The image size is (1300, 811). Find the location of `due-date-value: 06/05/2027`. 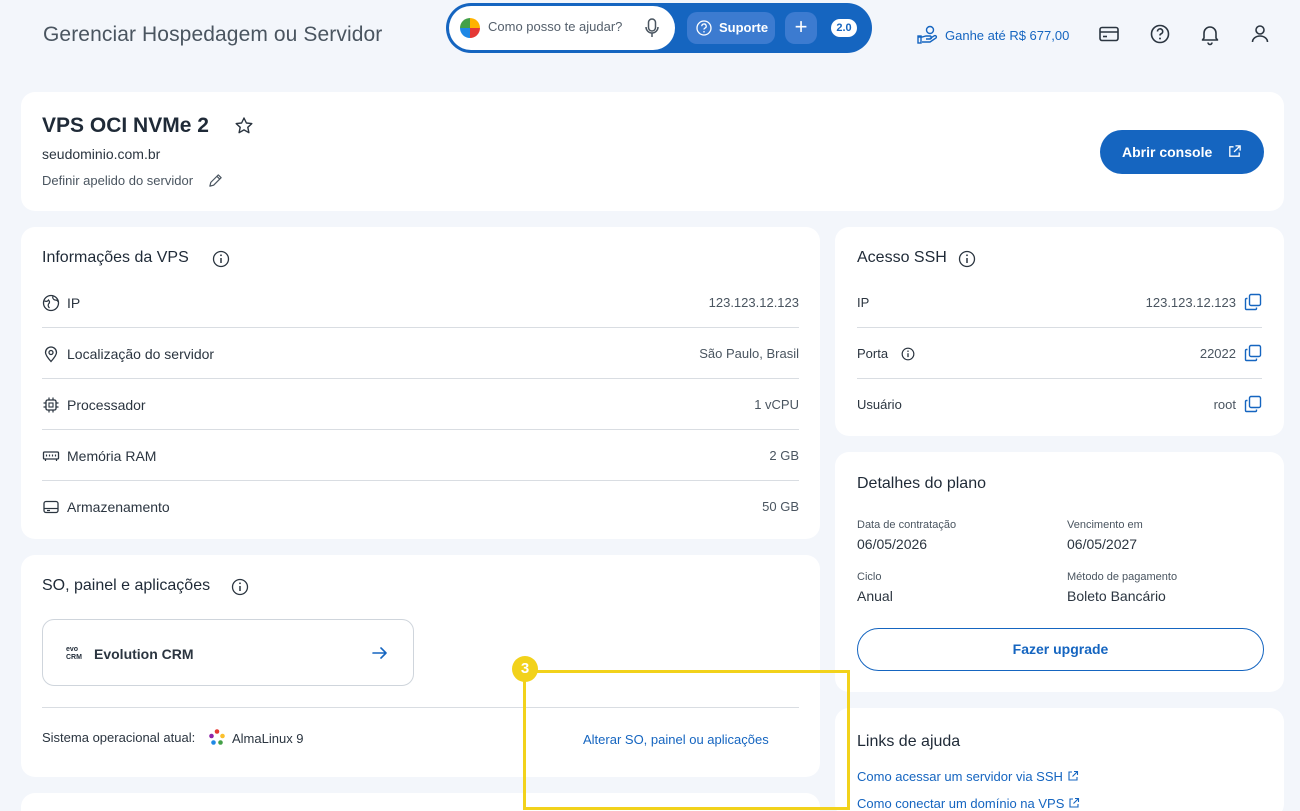

due-date-value: 06/05/2027 is located at coordinates (1102, 544).